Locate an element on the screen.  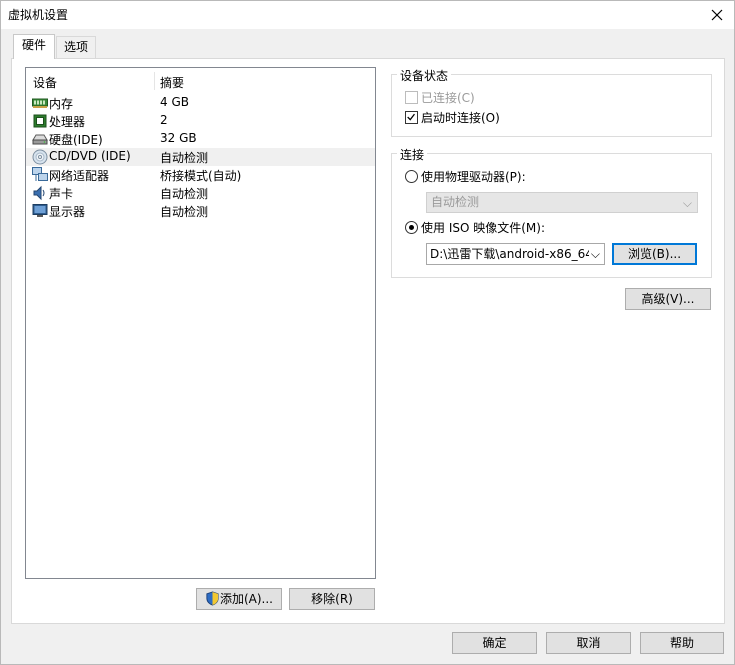
processor-icon is located at coordinates (40, 121).